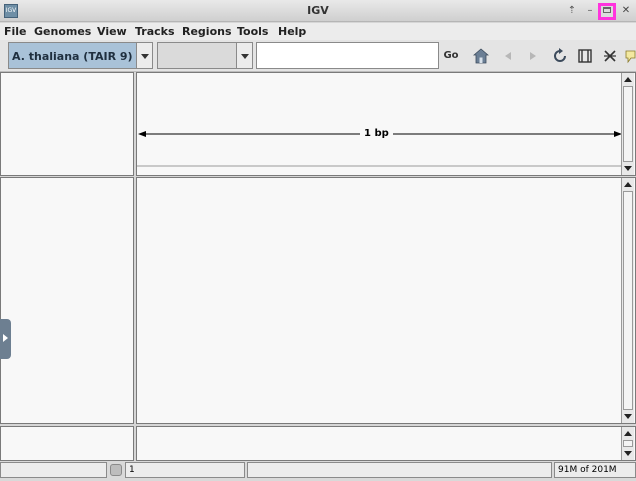 This screenshot has width=636, height=481. I want to click on side-panel-toggle, so click(5, 339).